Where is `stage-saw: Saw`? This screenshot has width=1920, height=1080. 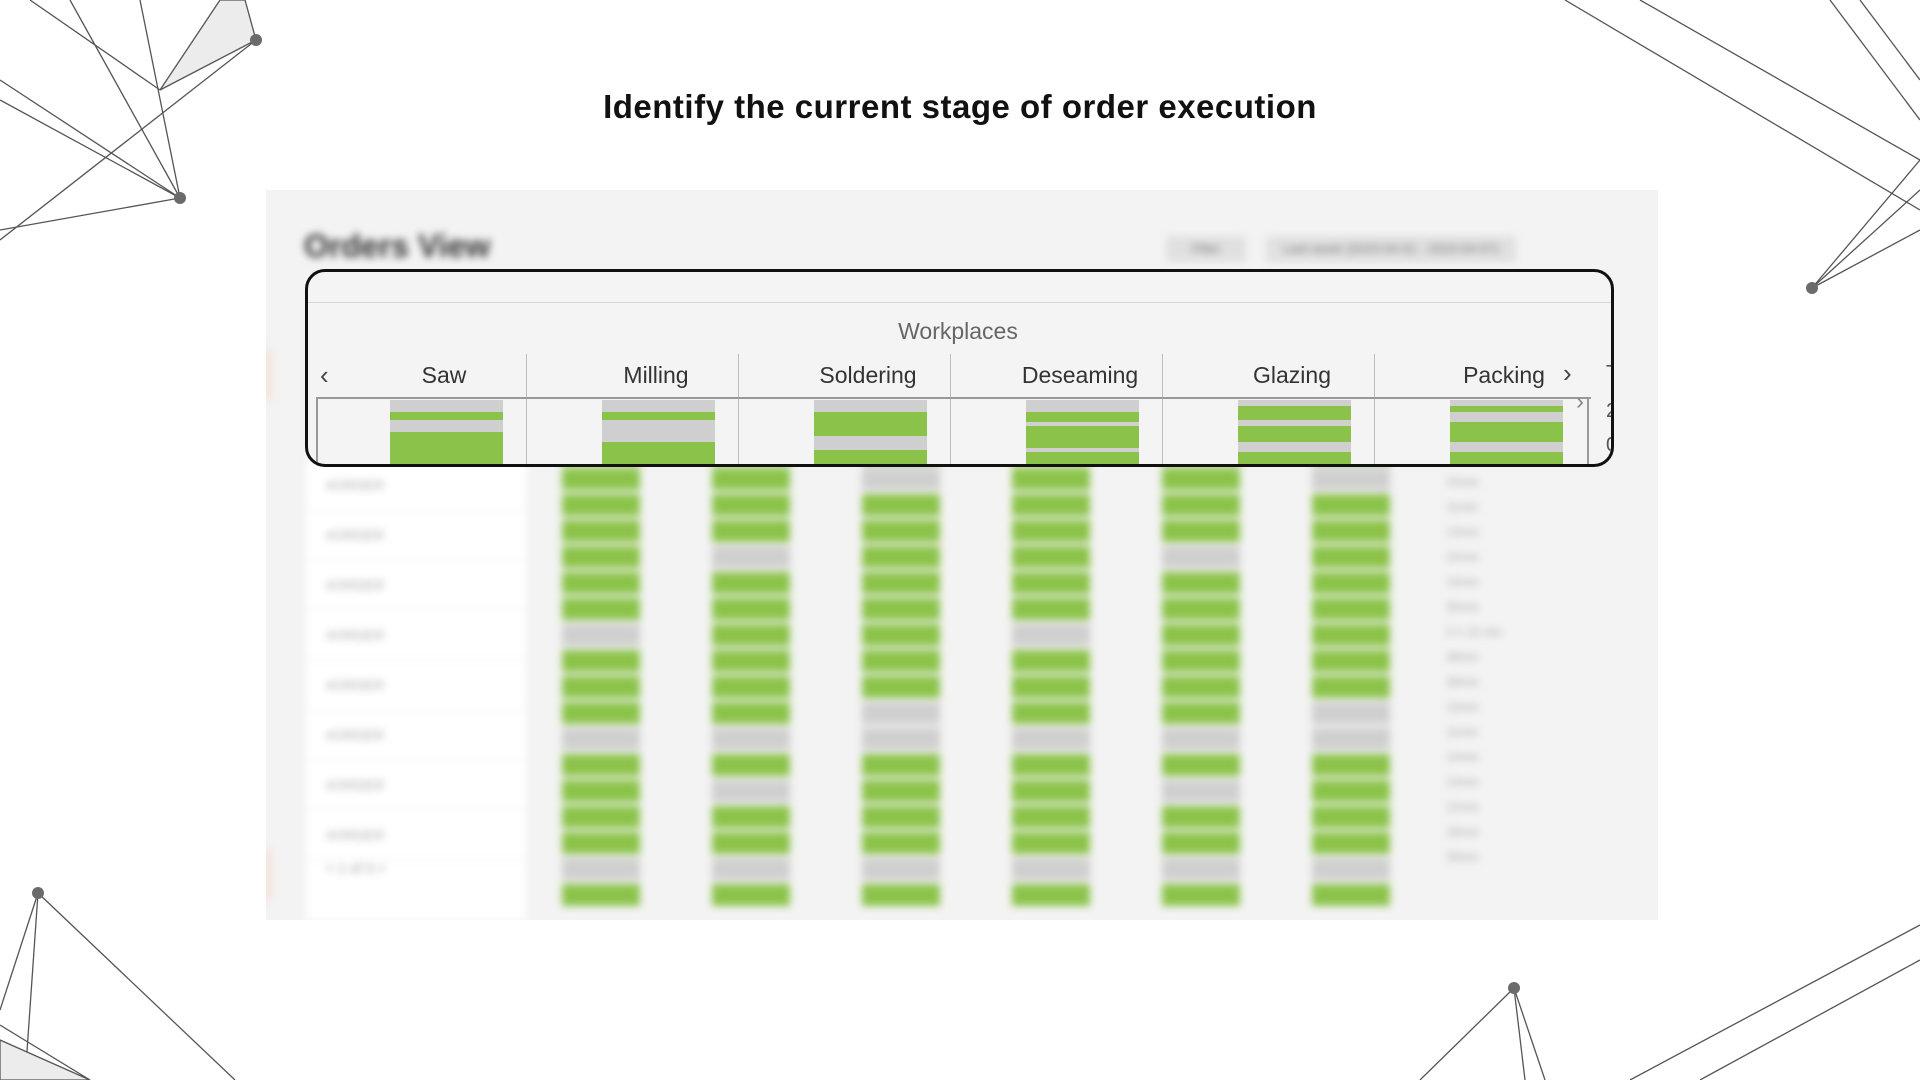
stage-saw: Saw is located at coordinates (444, 409).